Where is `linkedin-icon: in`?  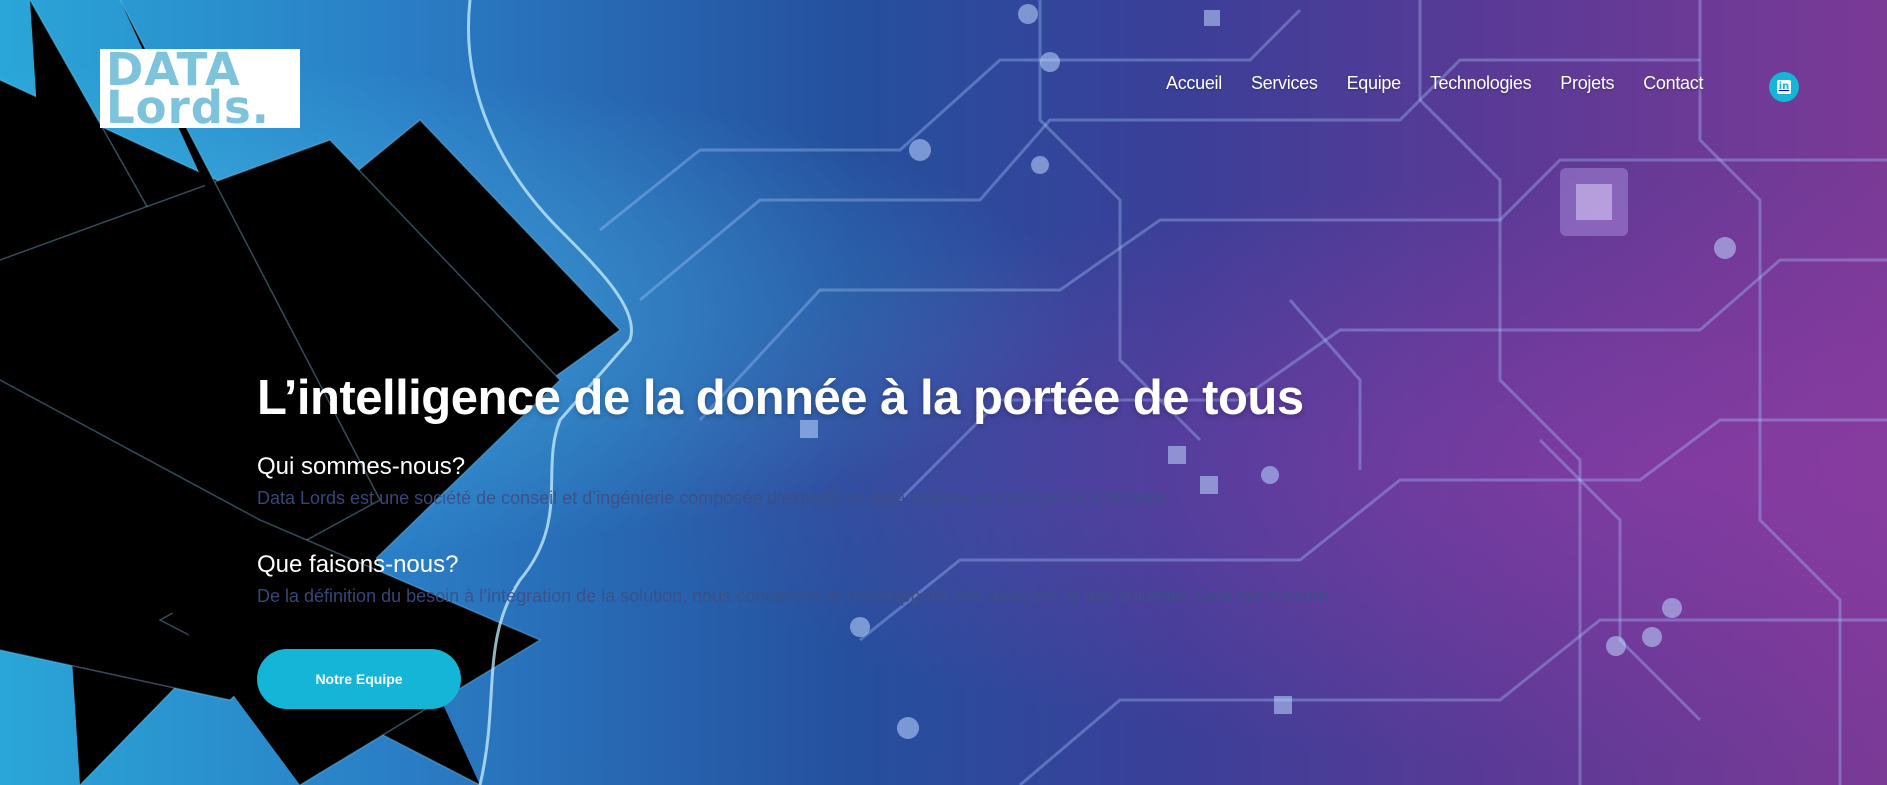 linkedin-icon: in is located at coordinates (1784, 87).